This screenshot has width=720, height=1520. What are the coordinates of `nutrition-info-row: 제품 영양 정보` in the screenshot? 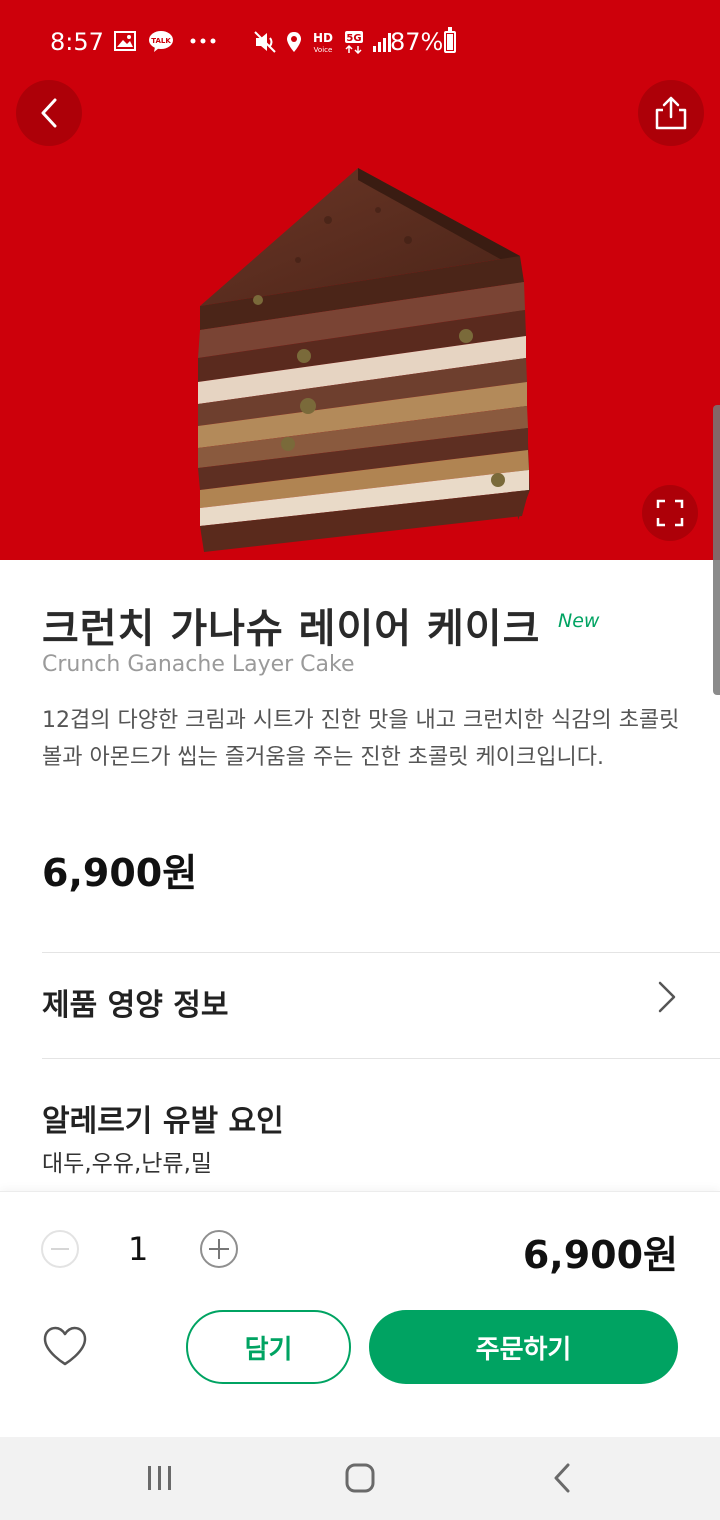 It's located at (360, 1005).